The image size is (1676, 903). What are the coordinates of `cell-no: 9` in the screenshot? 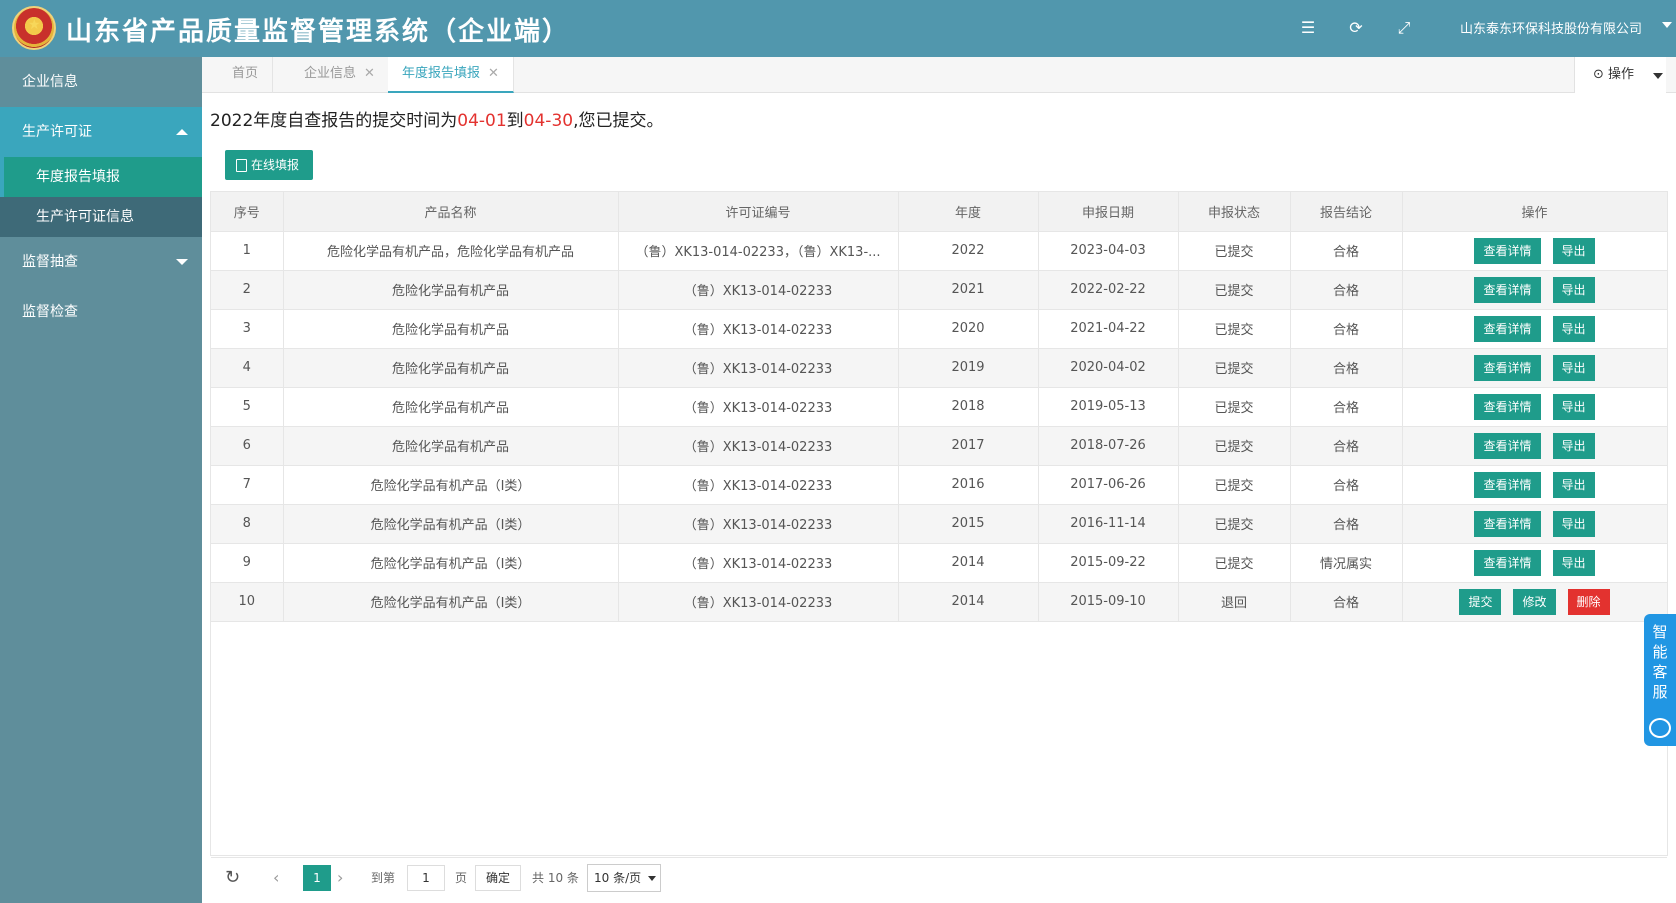 It's located at (247, 563).